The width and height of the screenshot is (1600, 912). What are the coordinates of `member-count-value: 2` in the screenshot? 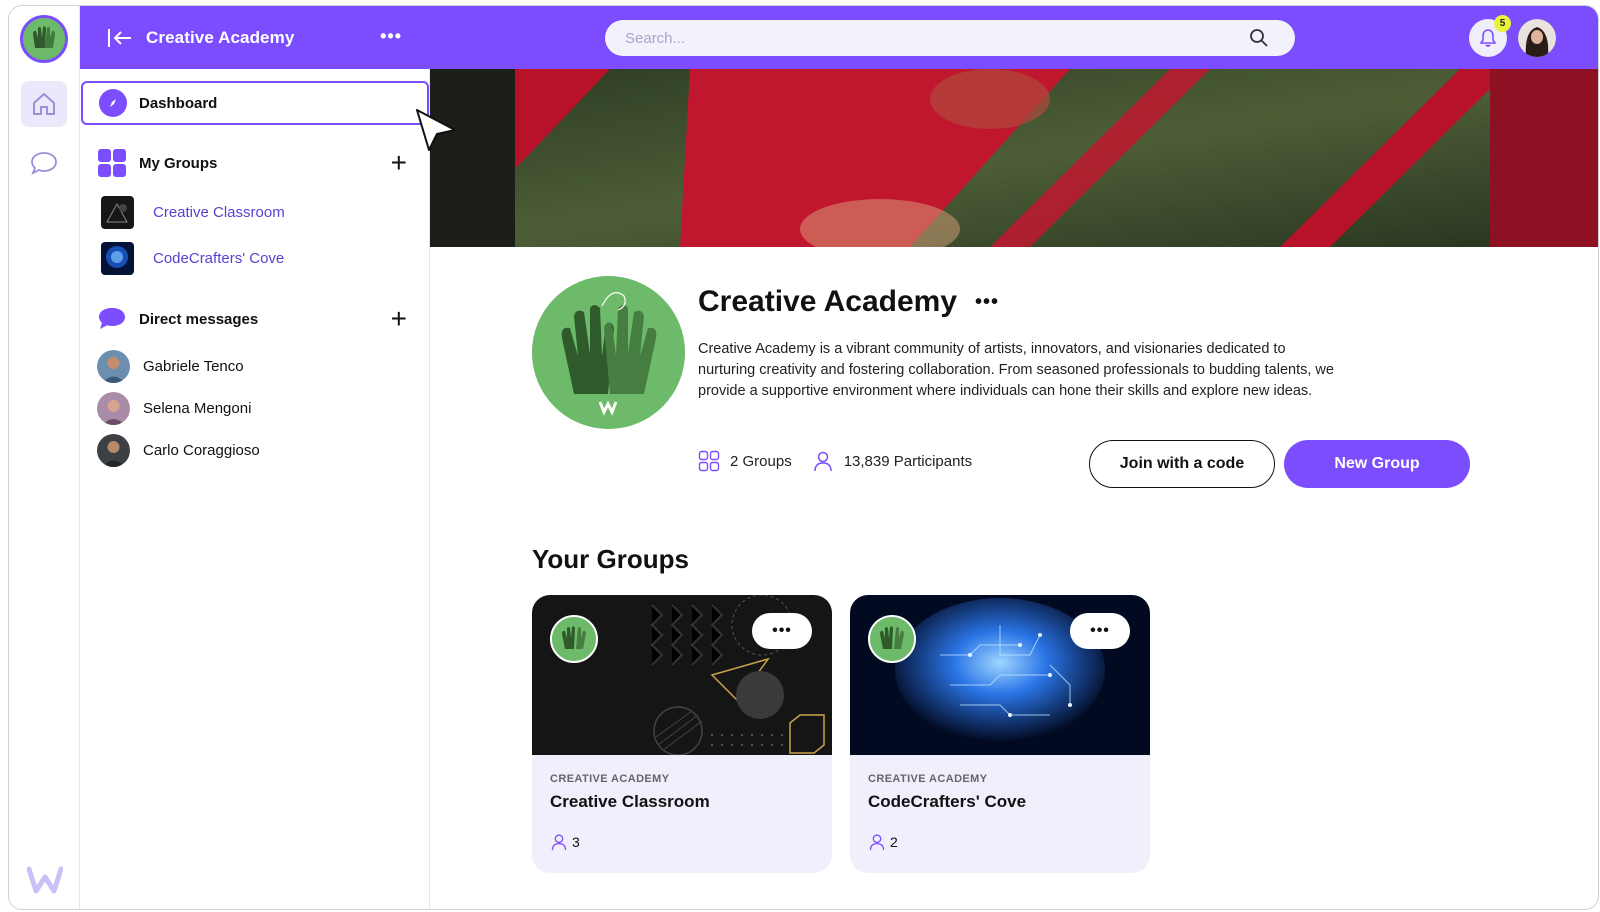 It's located at (894, 842).